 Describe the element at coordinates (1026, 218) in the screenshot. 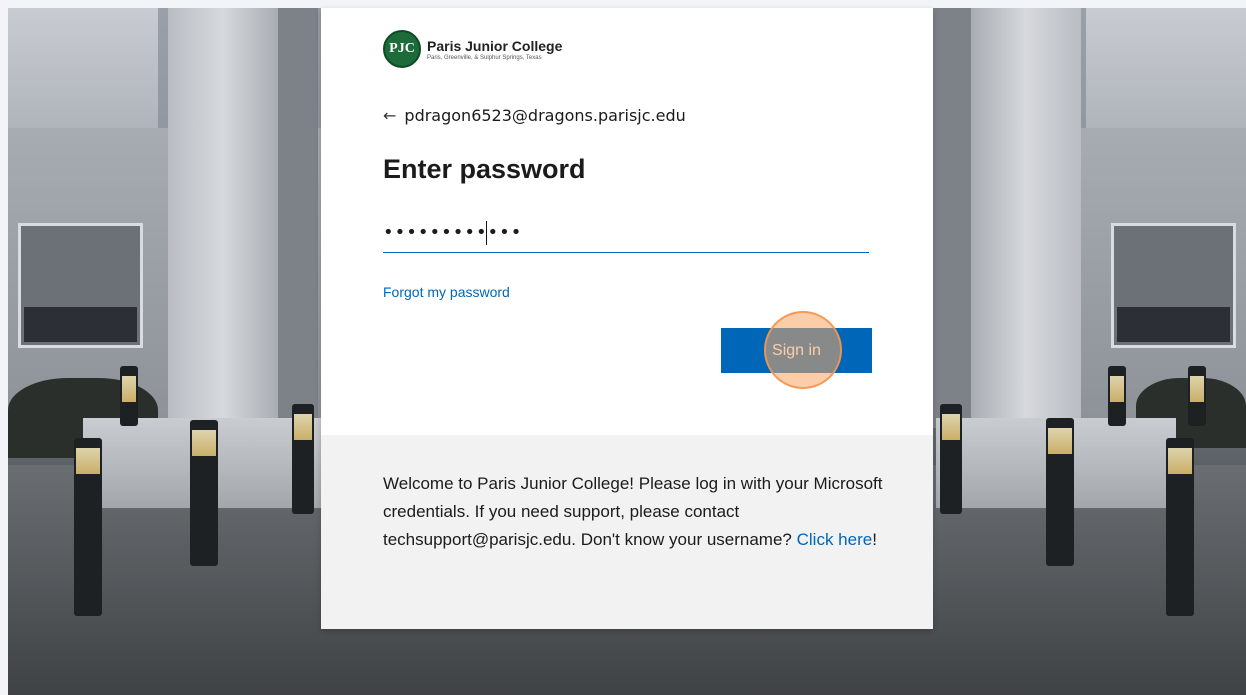

I see `column-right` at that location.